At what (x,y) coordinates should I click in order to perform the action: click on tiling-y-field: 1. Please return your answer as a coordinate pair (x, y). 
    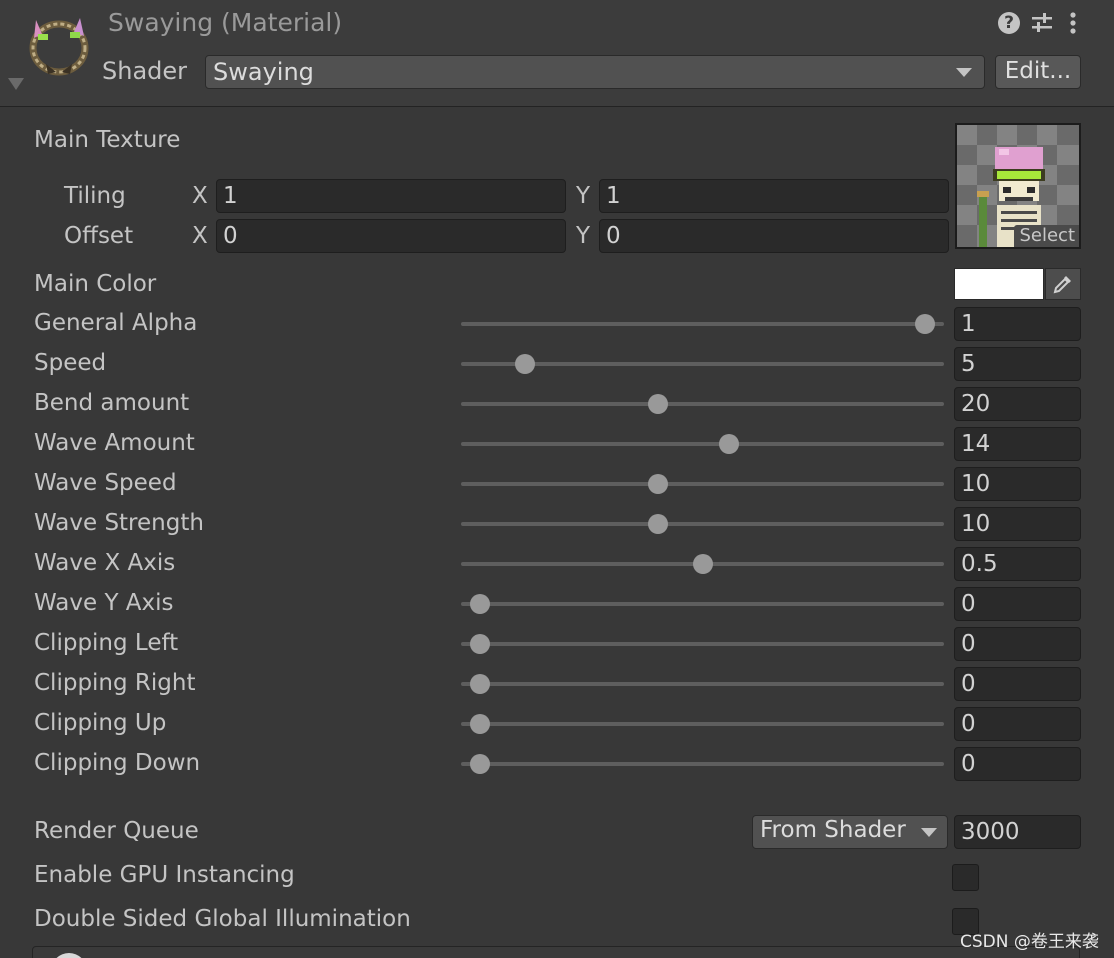
    Looking at the image, I should click on (774, 196).